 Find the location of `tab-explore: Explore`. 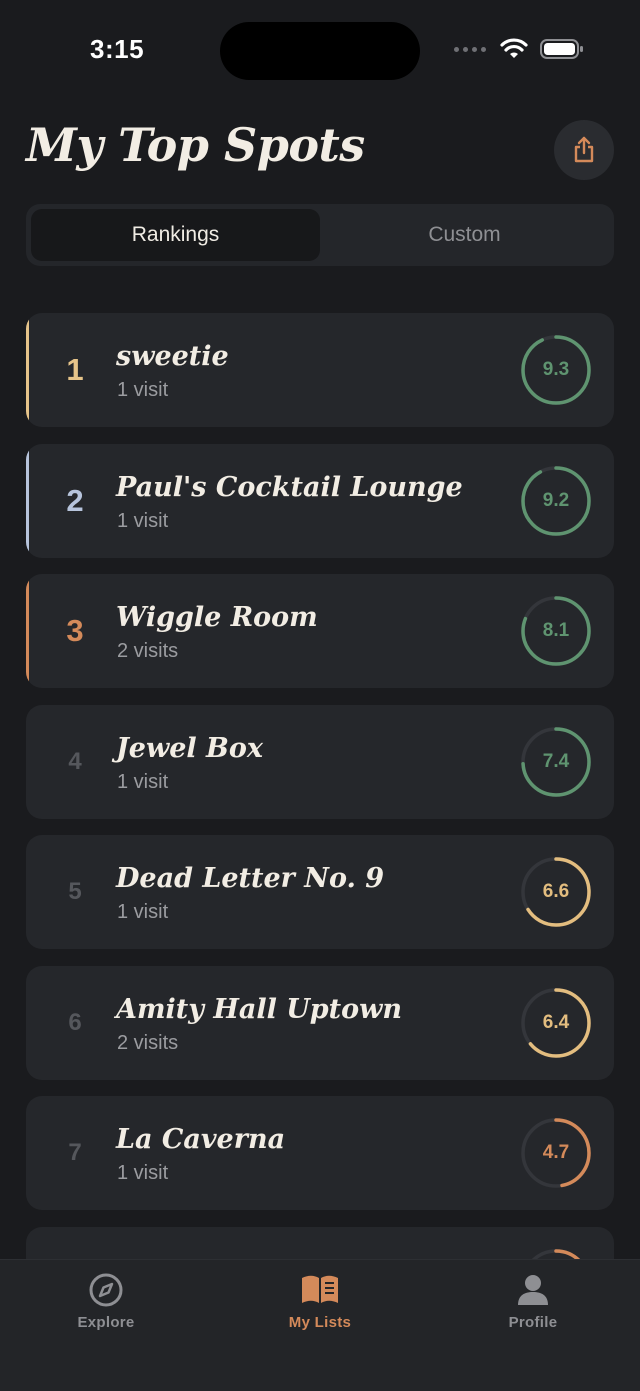

tab-explore: Explore is located at coordinates (106, 1301).